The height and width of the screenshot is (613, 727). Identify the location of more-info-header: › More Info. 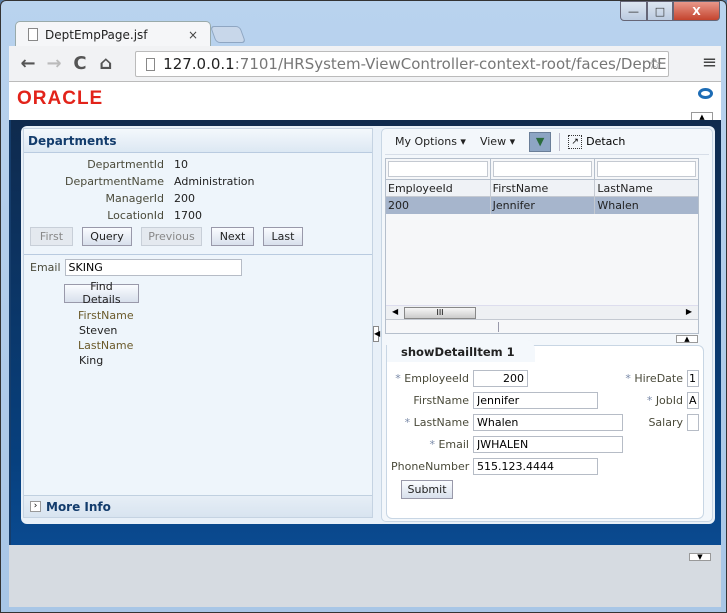
(198, 506).